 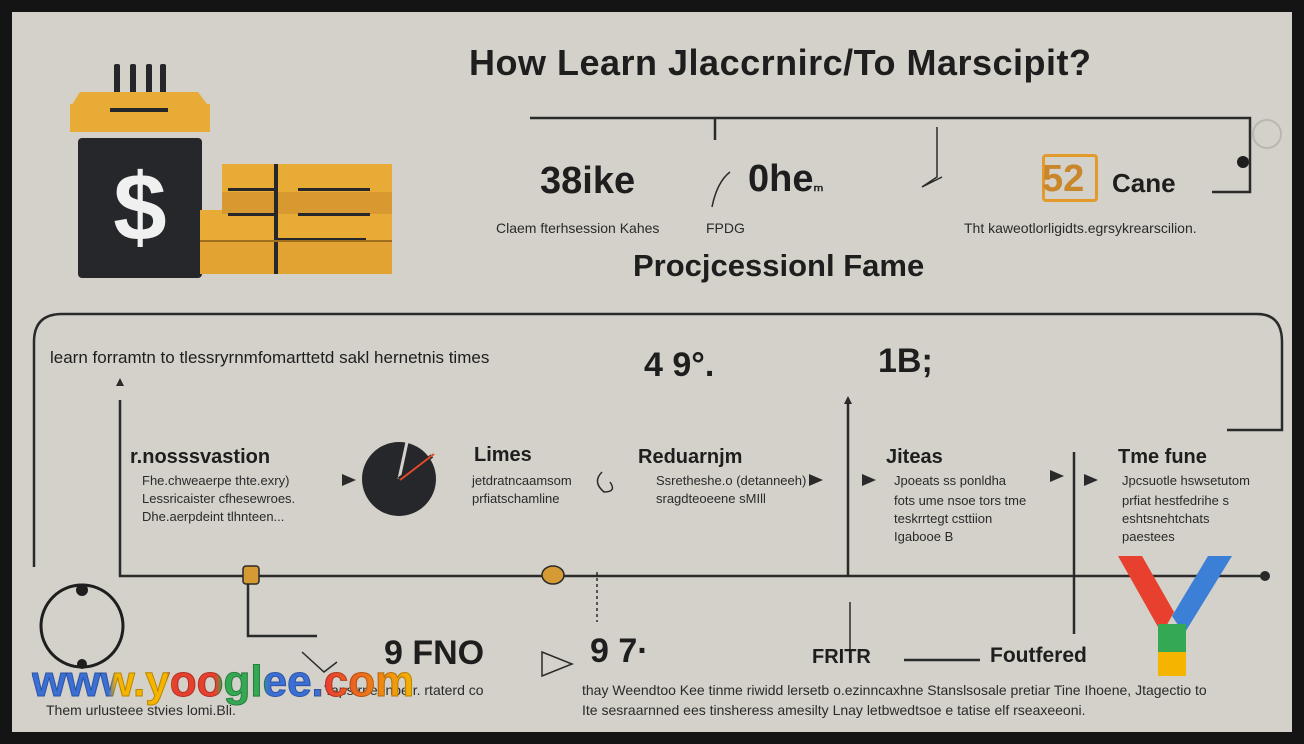 What do you see at coordinates (223, 682) in the screenshot?
I see `watermark-text: www.yooglee.com` at bounding box center [223, 682].